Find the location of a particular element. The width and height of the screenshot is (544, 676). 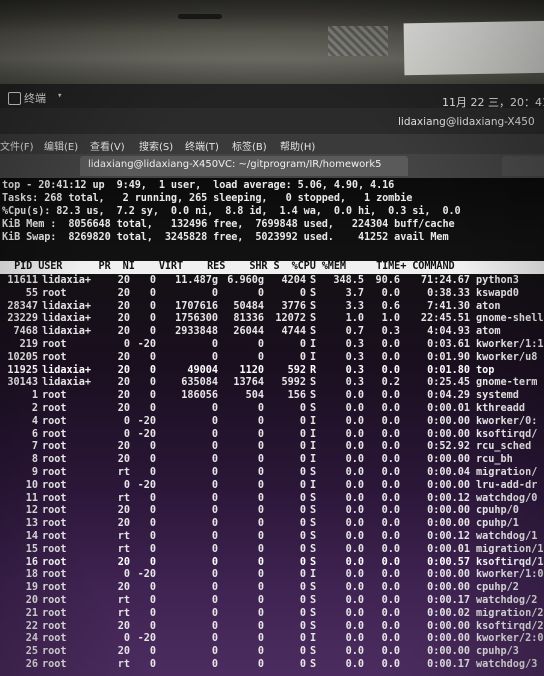

cell-cmd: atom is located at coordinates (488, 332).